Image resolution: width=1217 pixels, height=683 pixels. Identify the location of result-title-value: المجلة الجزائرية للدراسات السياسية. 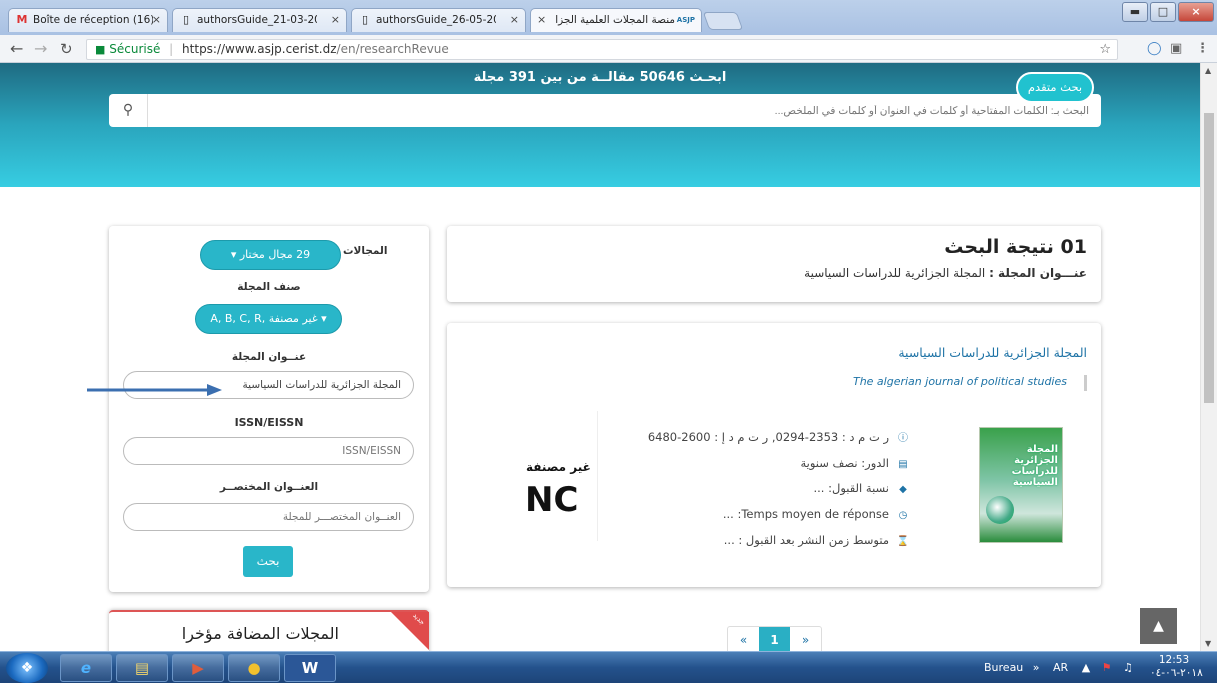
(895, 273).